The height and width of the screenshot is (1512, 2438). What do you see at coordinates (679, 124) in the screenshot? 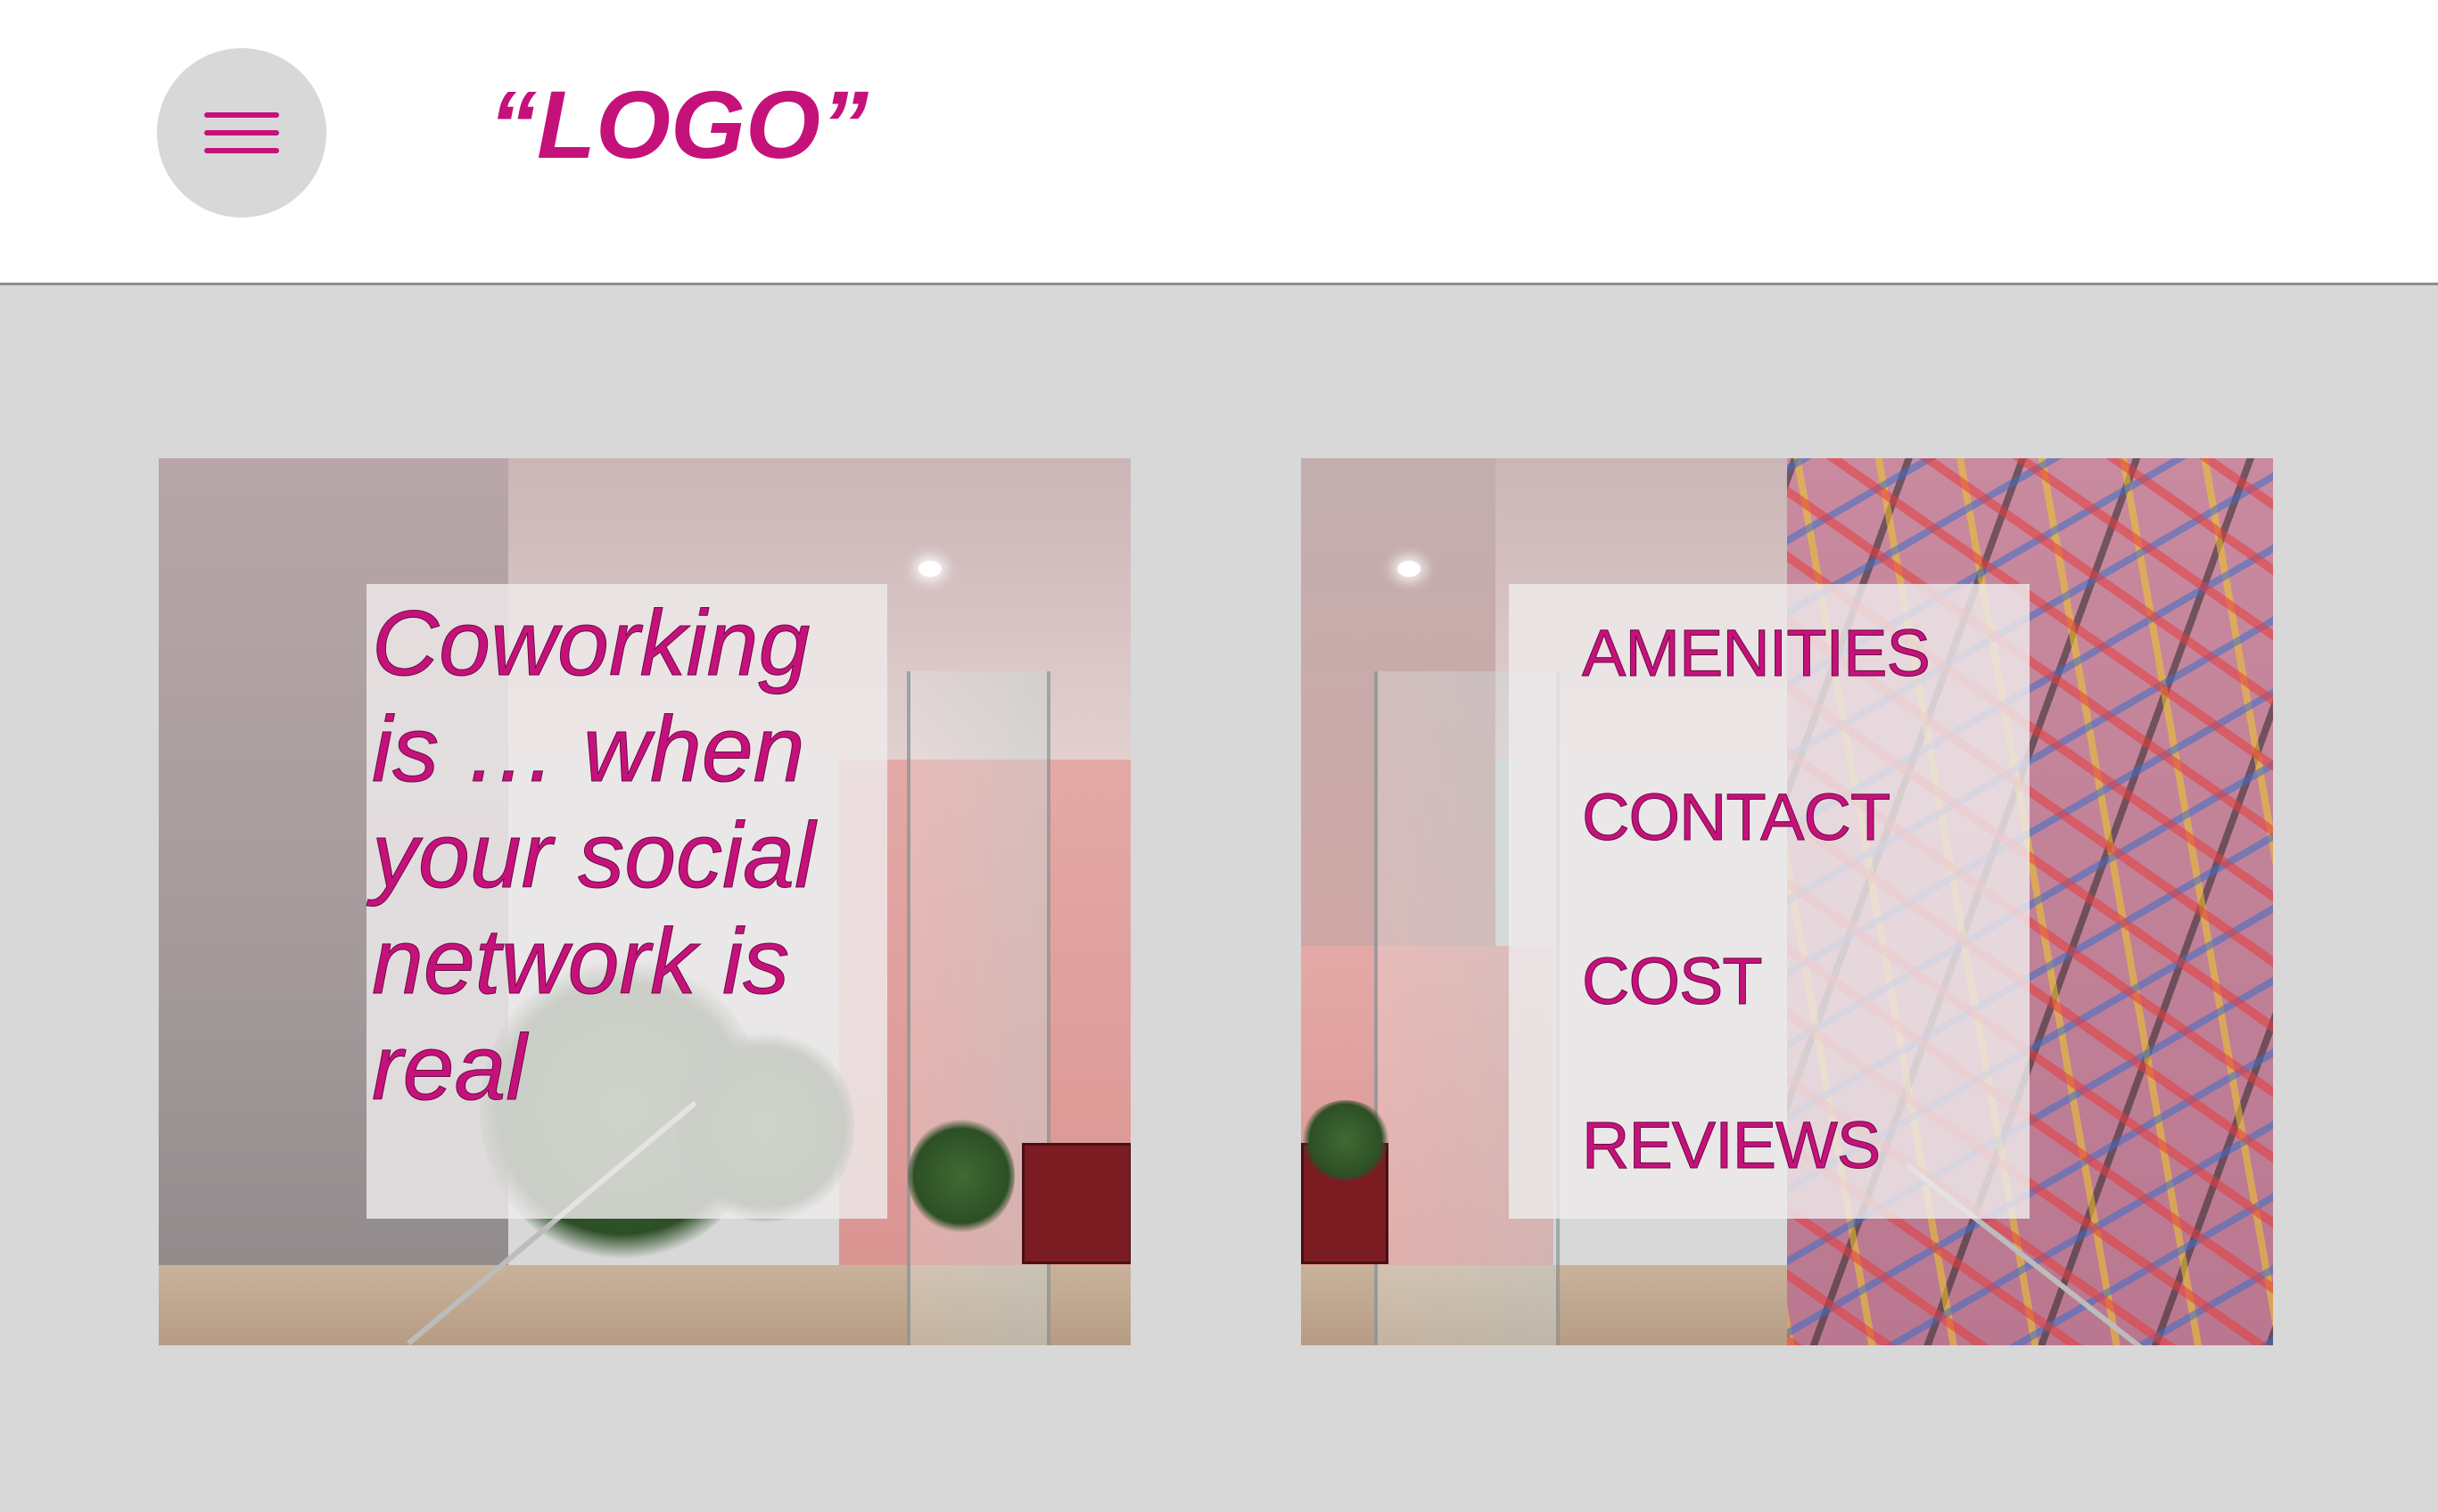
I see `site-logo: “LOGO”` at bounding box center [679, 124].